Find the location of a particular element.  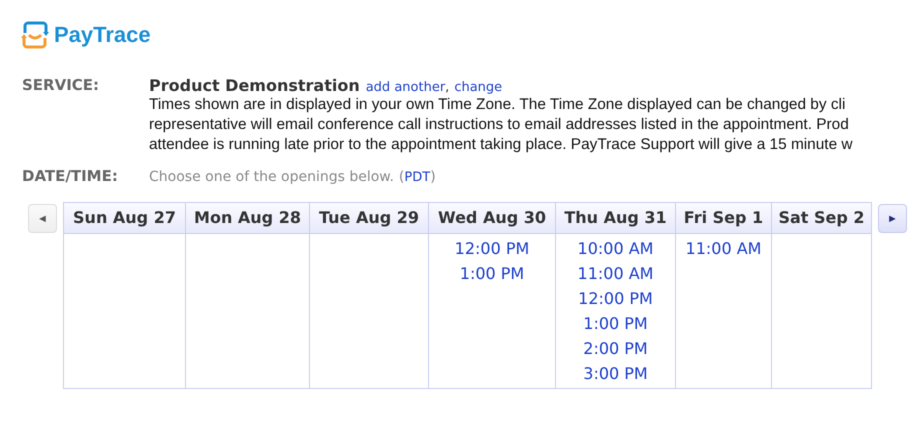

time-slot-link: 2:00 PM is located at coordinates (615, 348).